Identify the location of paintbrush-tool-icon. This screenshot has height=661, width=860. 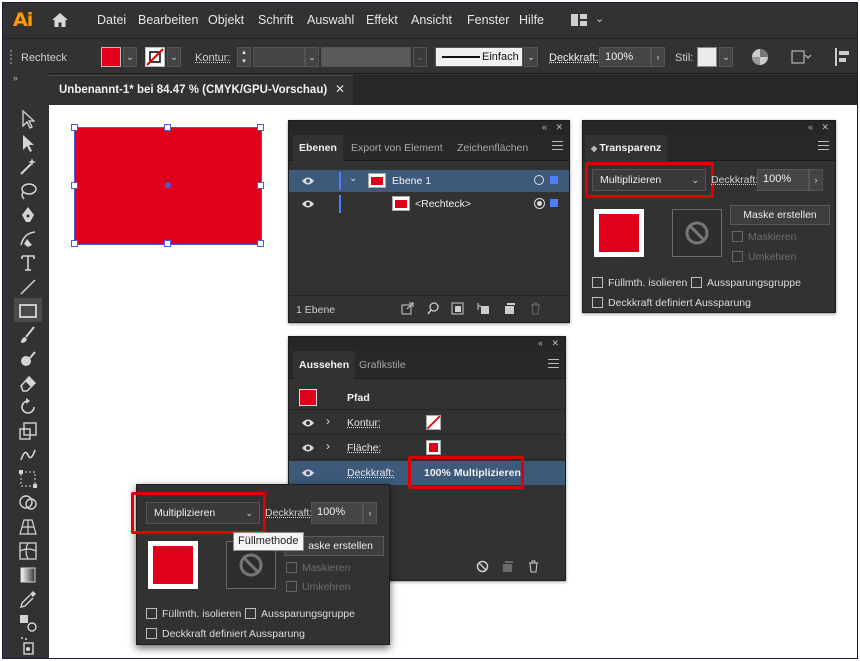
(28, 335).